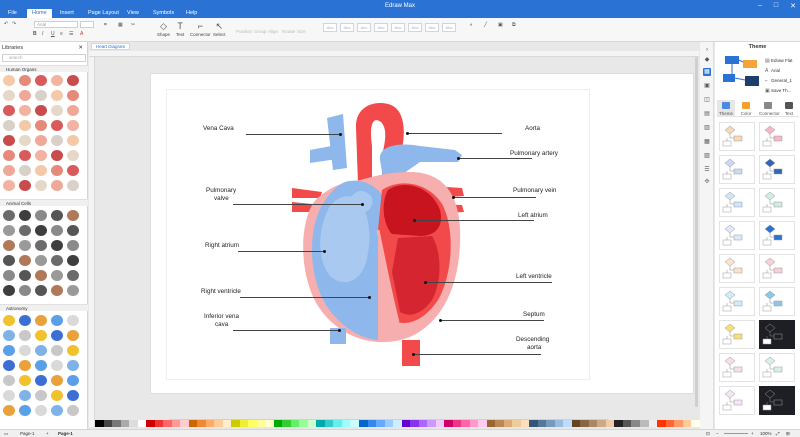 This screenshot has height=437, width=800. Describe the element at coordinates (708, 434) in the screenshot. I see `fit-page-icon: ⊡` at that location.